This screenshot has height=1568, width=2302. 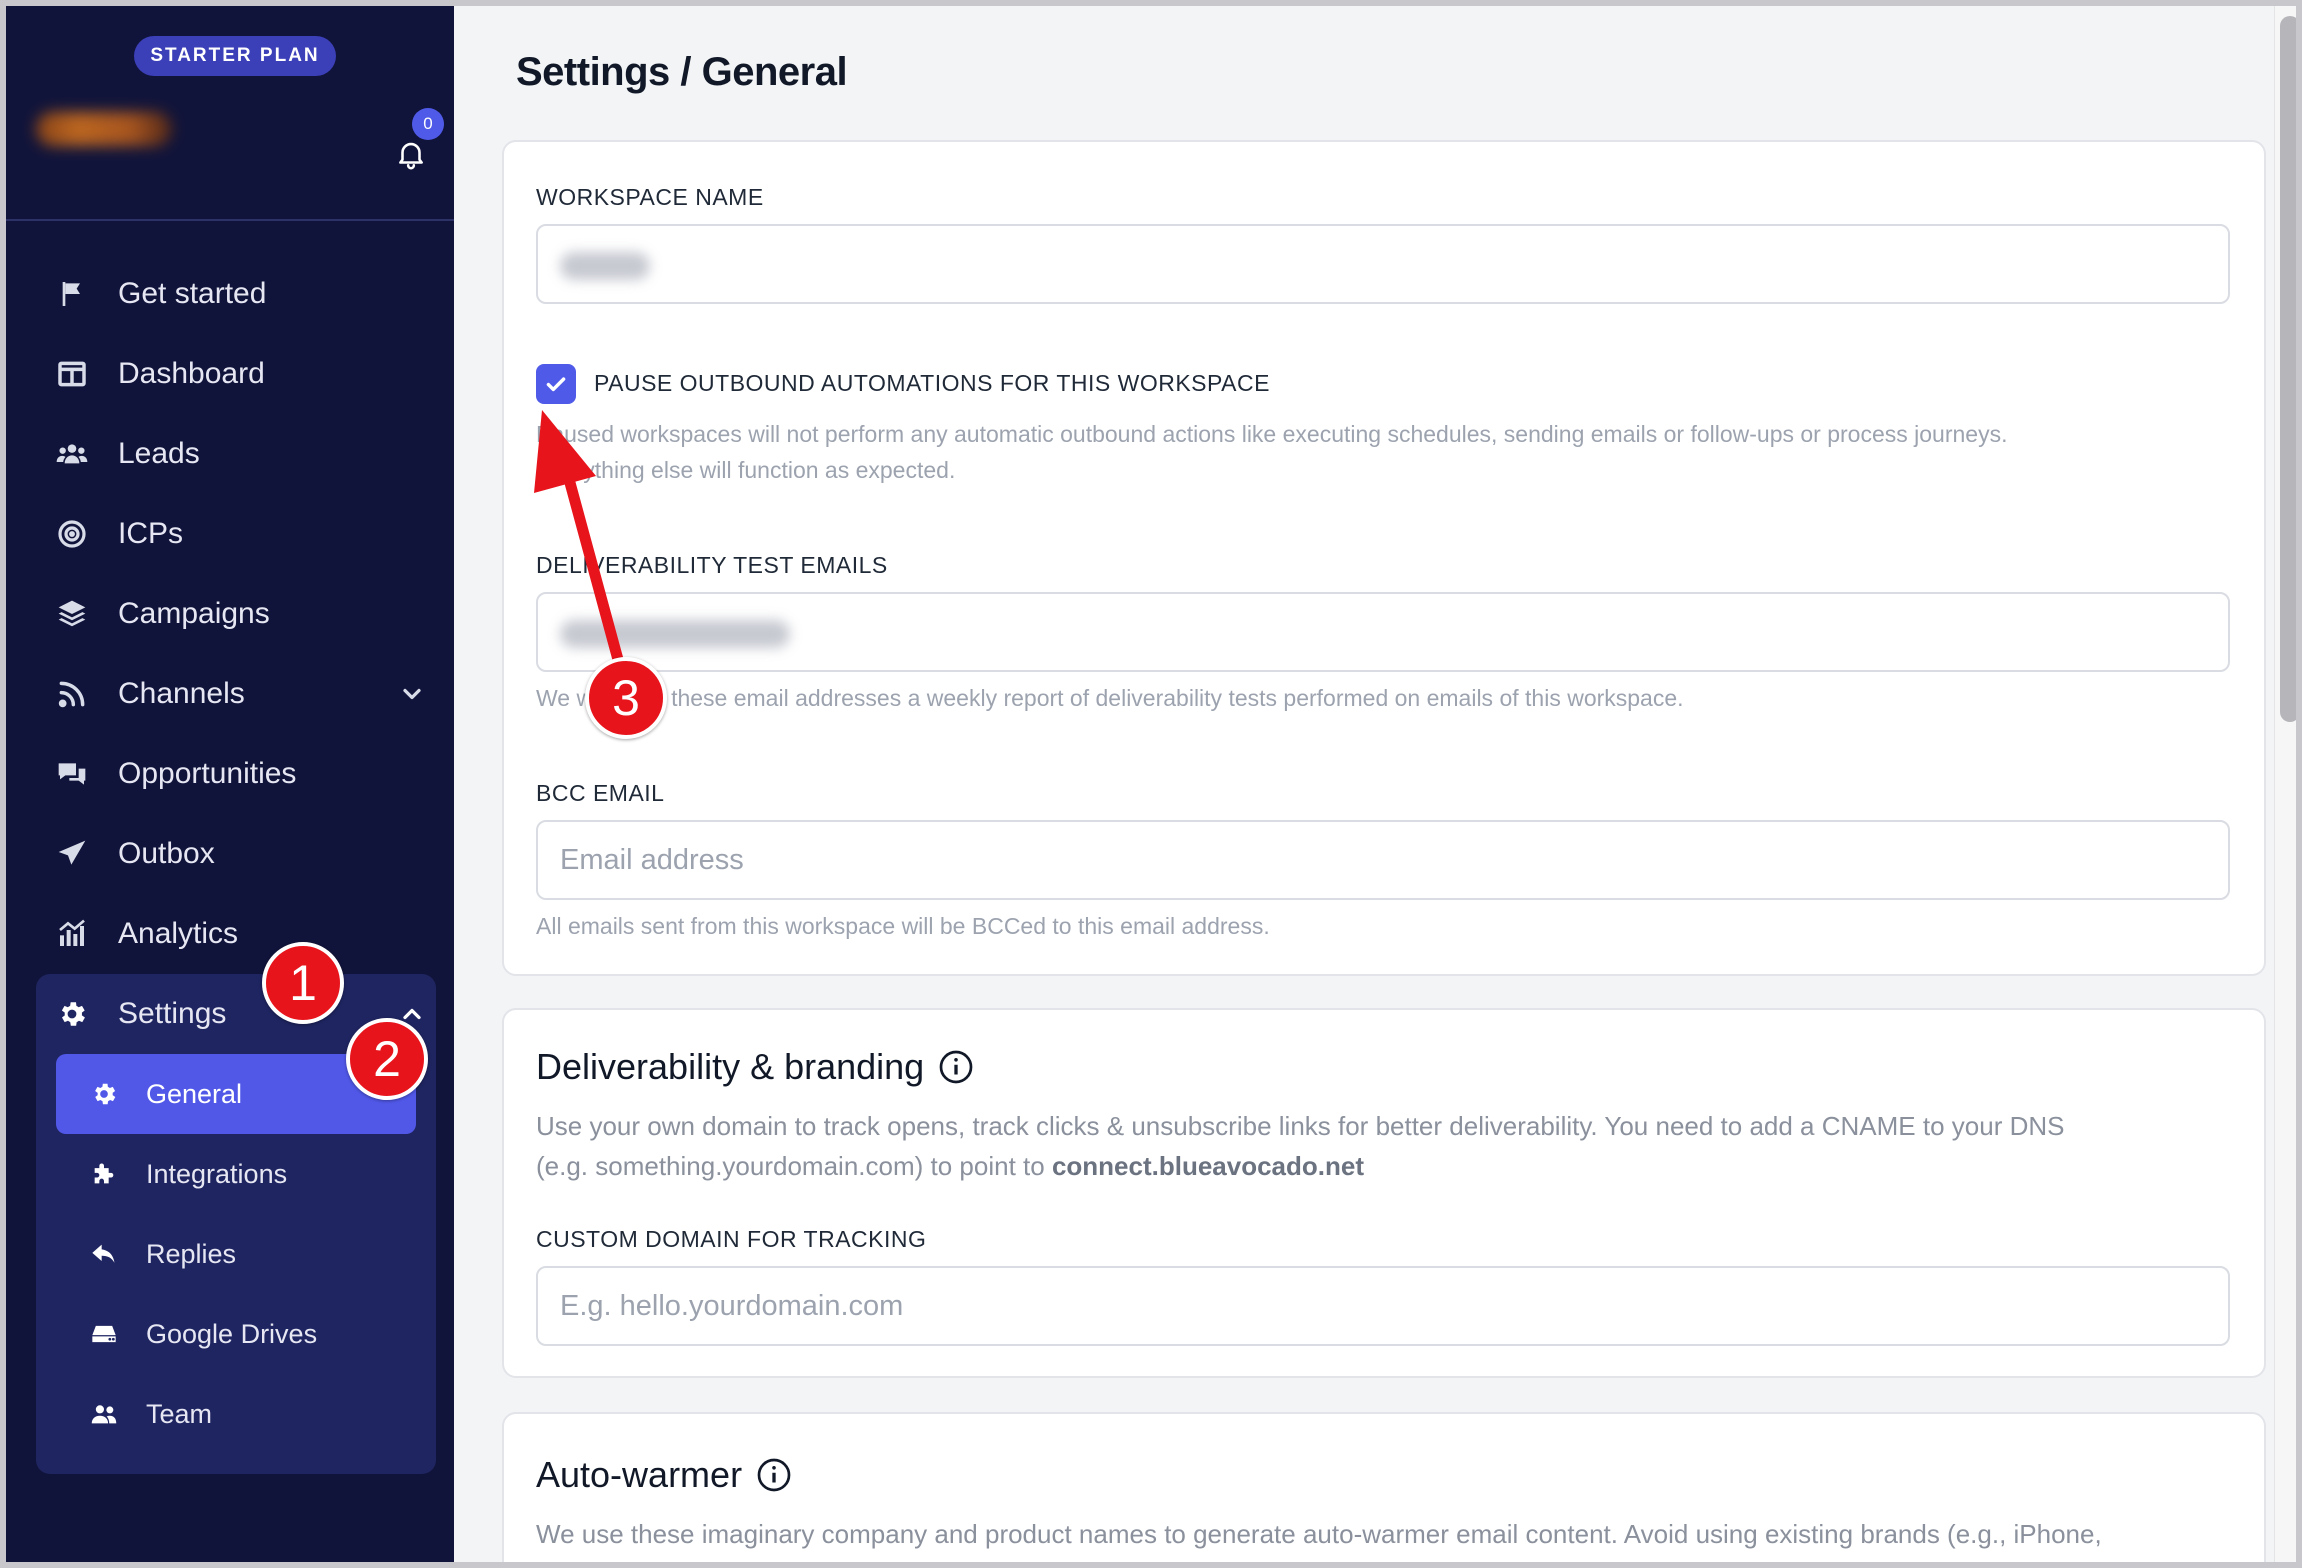 I want to click on sidebar-item-opportunities: Opportunities, so click(x=241, y=774).